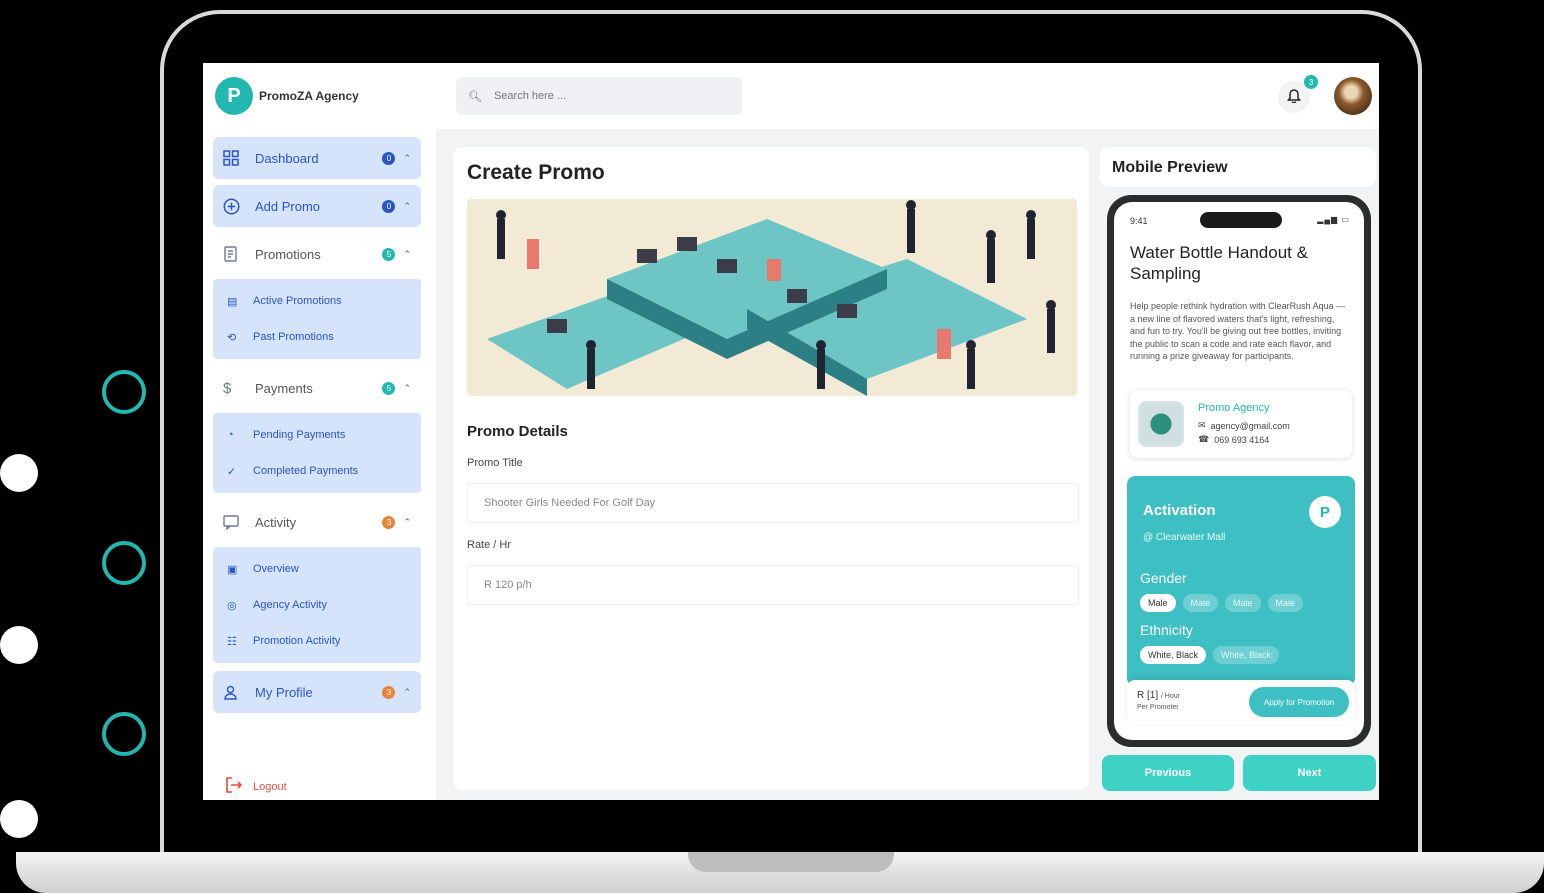 The width and height of the screenshot is (1544, 893). What do you see at coordinates (536, 172) in the screenshot?
I see `page-title: Create Promo` at bounding box center [536, 172].